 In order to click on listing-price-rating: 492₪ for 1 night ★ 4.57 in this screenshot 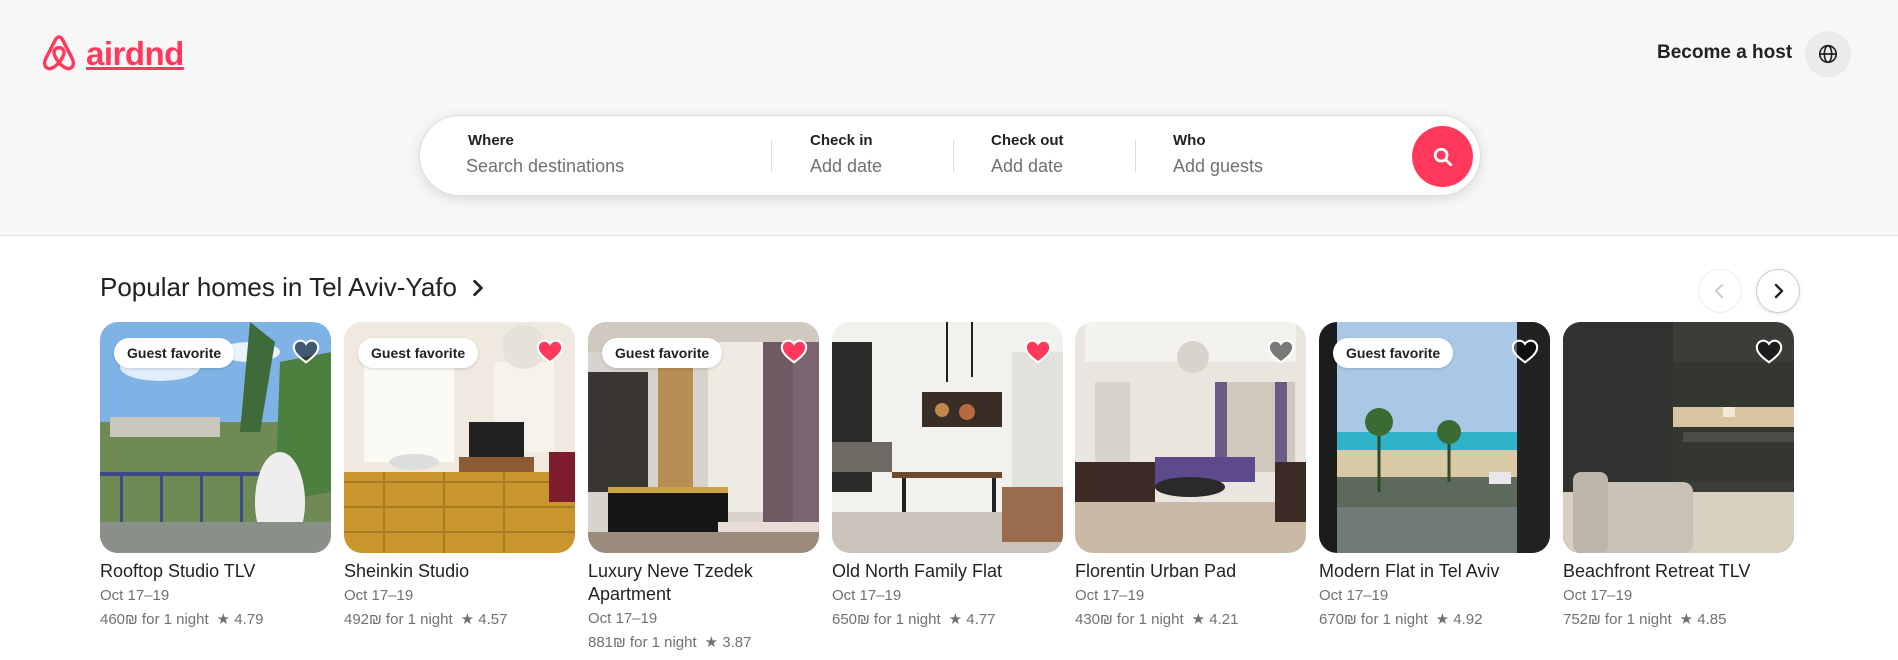, I will do `click(459, 620)`.